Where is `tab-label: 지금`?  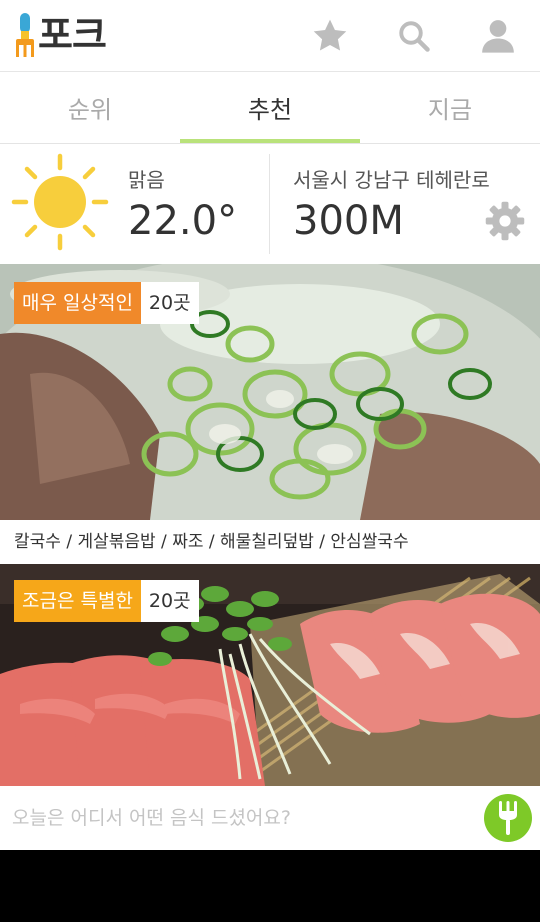 tab-label: 지금 is located at coordinates (450, 110).